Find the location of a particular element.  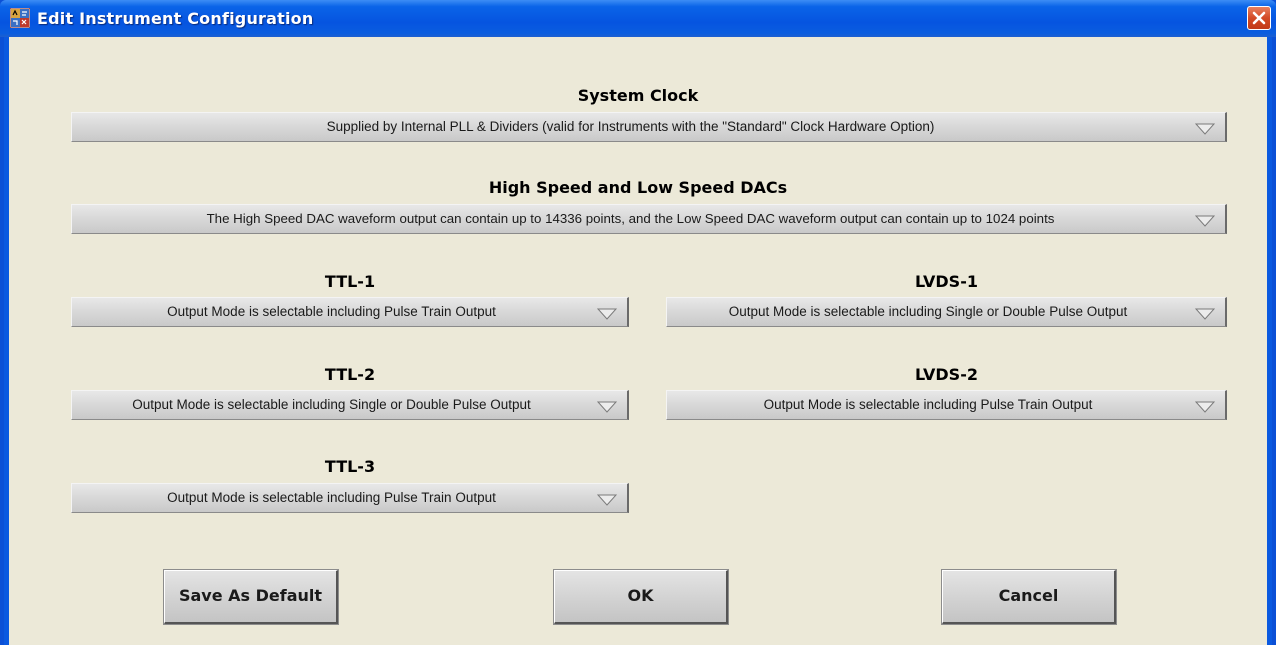

cancel-button: Cancel is located at coordinates (1029, 597).